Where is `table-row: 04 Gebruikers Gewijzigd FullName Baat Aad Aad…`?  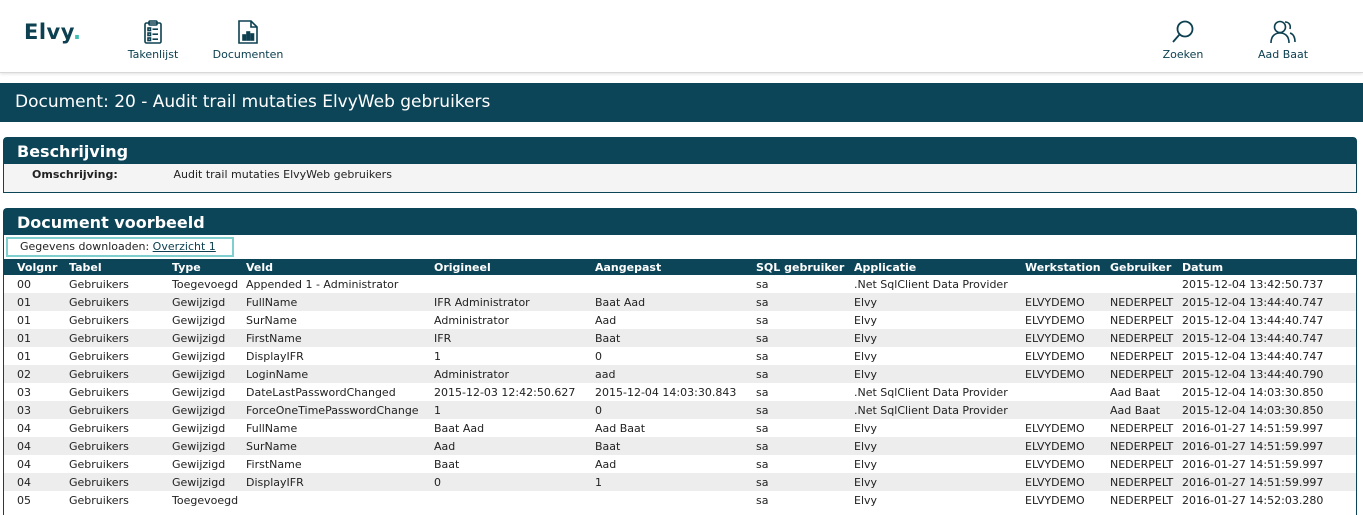
table-row: 04 Gebruikers Gewijzigd FullName Baat Aad Aad… is located at coordinates (680, 428).